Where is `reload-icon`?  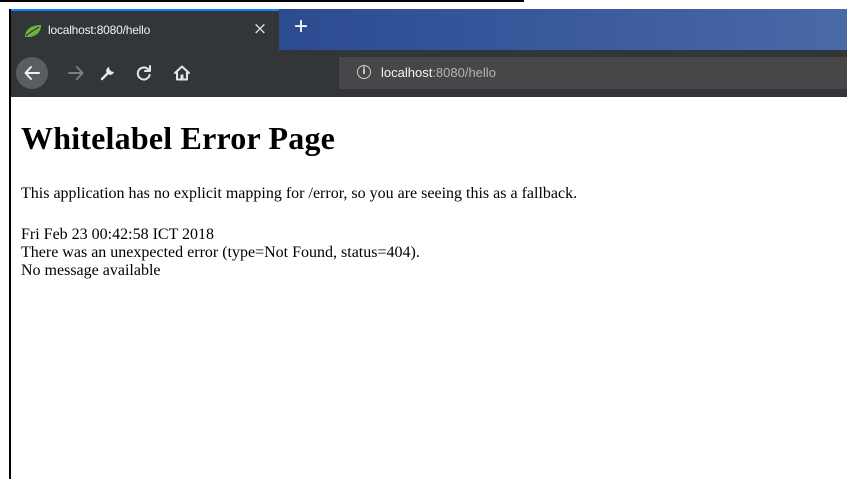 reload-icon is located at coordinates (143, 73).